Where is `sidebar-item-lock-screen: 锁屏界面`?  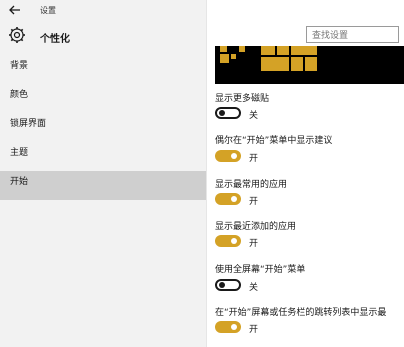
sidebar-item-lock-screen: 锁屏界面 is located at coordinates (103, 127).